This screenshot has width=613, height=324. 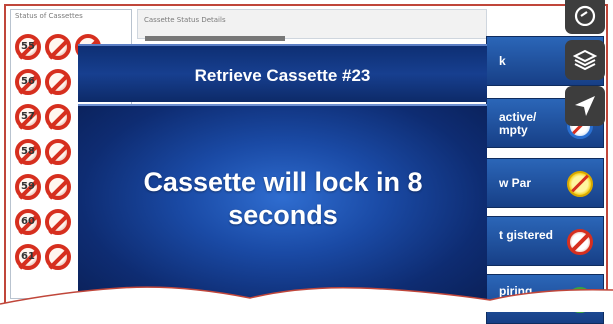 I want to click on status-button-label: t gistered, so click(x=526, y=235).